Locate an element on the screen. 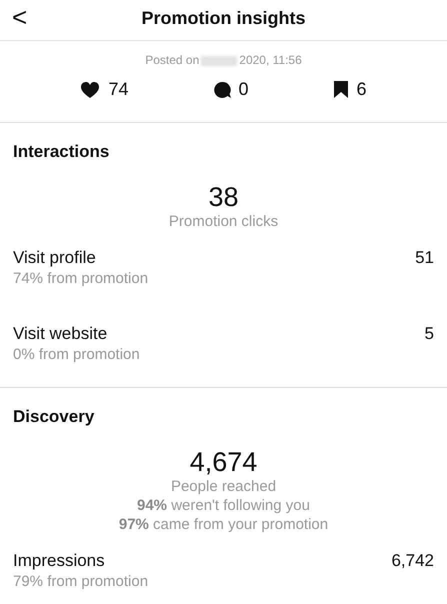  posted-date: 2020, 11:56 is located at coordinates (270, 60).